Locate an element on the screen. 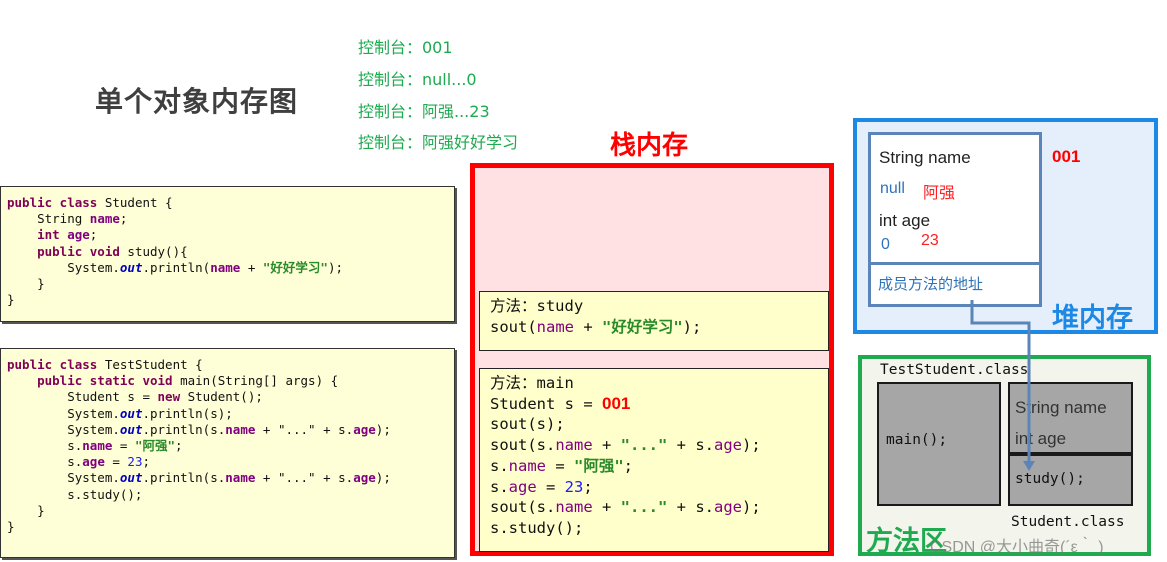 The image size is (1167, 562). arrow-head-icon is located at coordinates (1029, 466).